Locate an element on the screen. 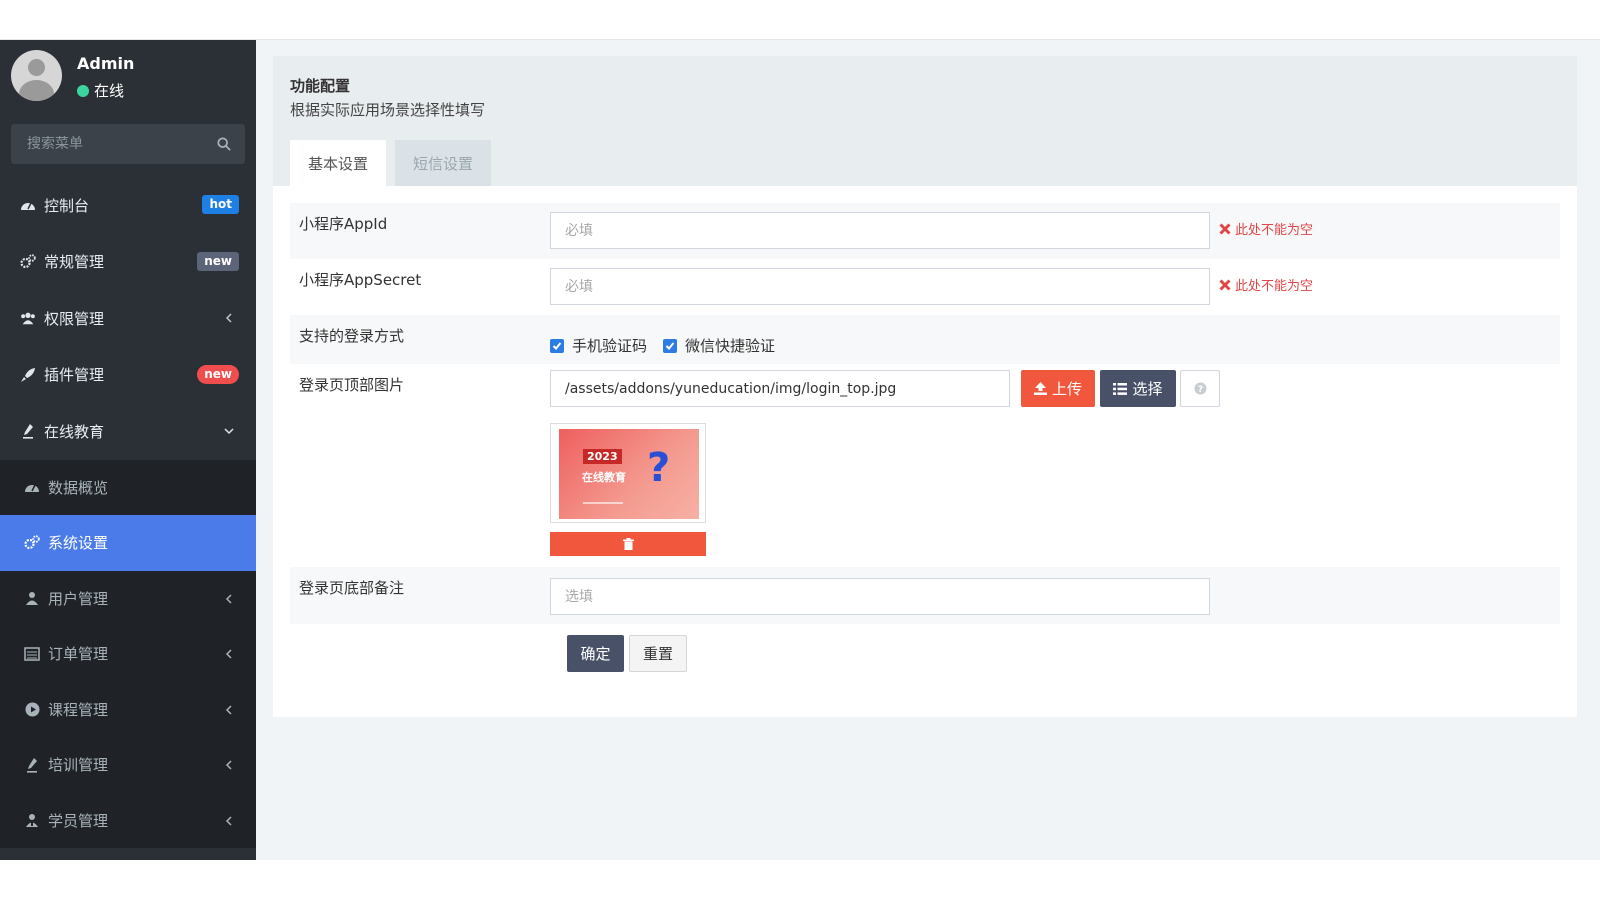 Image resolution: width=1600 pixels, height=900 pixels. sidebar-item-label: 课程管理 is located at coordinates (78, 709).